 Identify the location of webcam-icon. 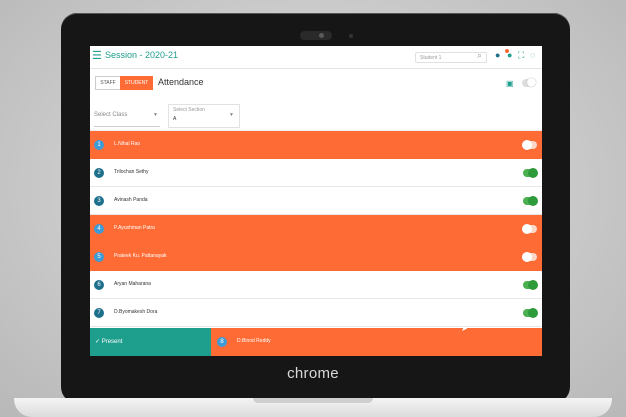
(316, 35).